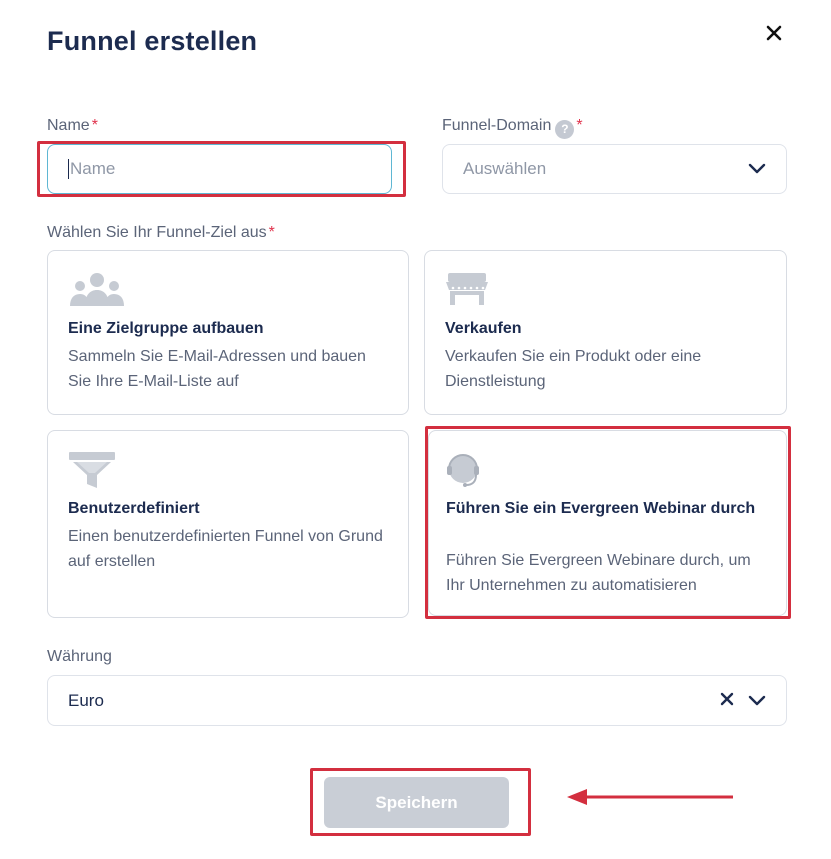 This screenshot has width=831, height=859. Describe the element at coordinates (464, 472) in the screenshot. I see `headset-icon` at that location.